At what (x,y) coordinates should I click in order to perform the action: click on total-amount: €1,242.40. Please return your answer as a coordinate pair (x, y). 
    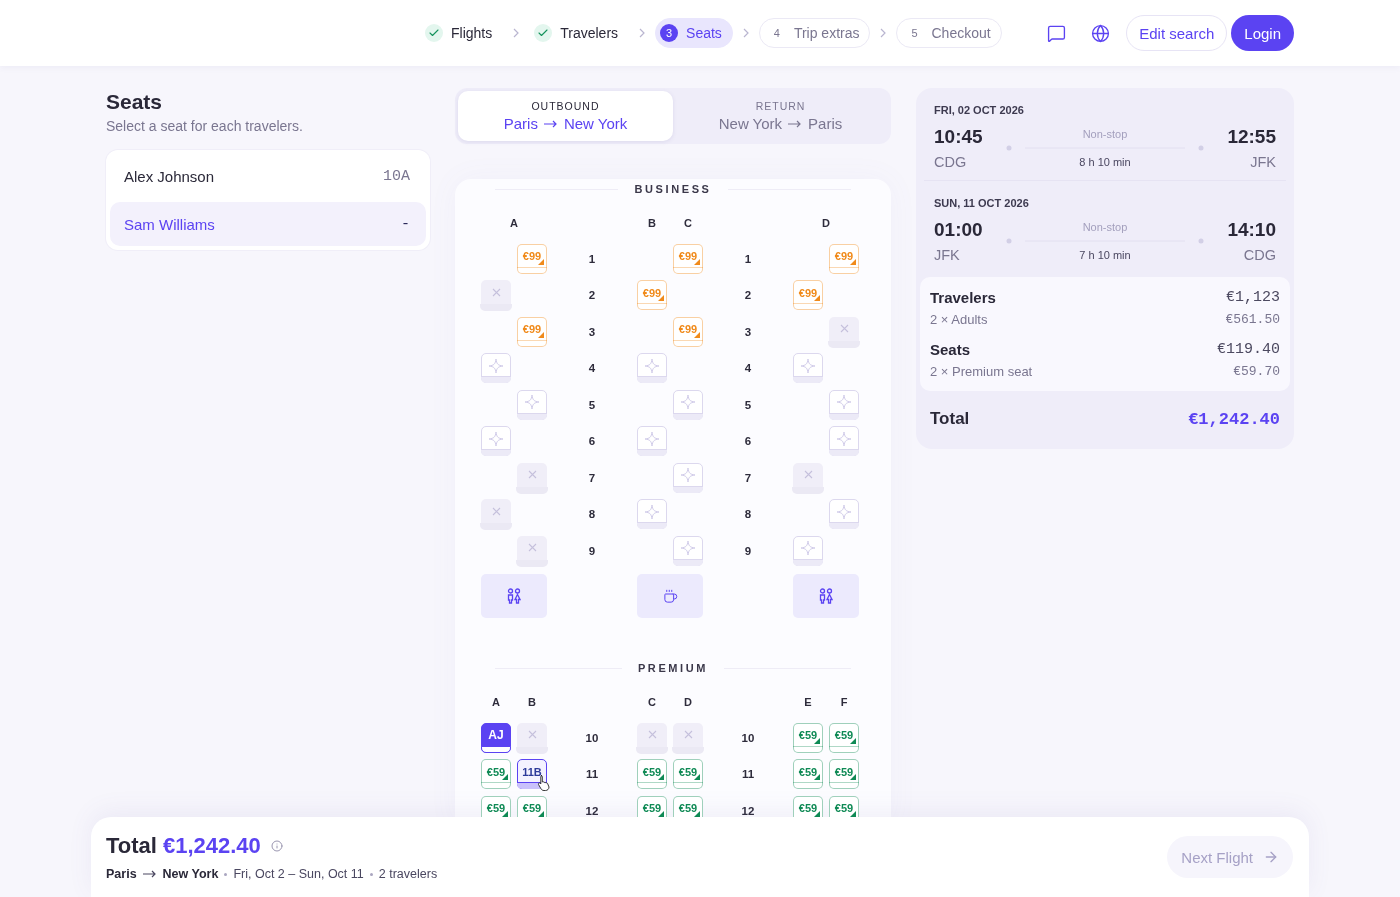
    Looking at the image, I should click on (211, 846).